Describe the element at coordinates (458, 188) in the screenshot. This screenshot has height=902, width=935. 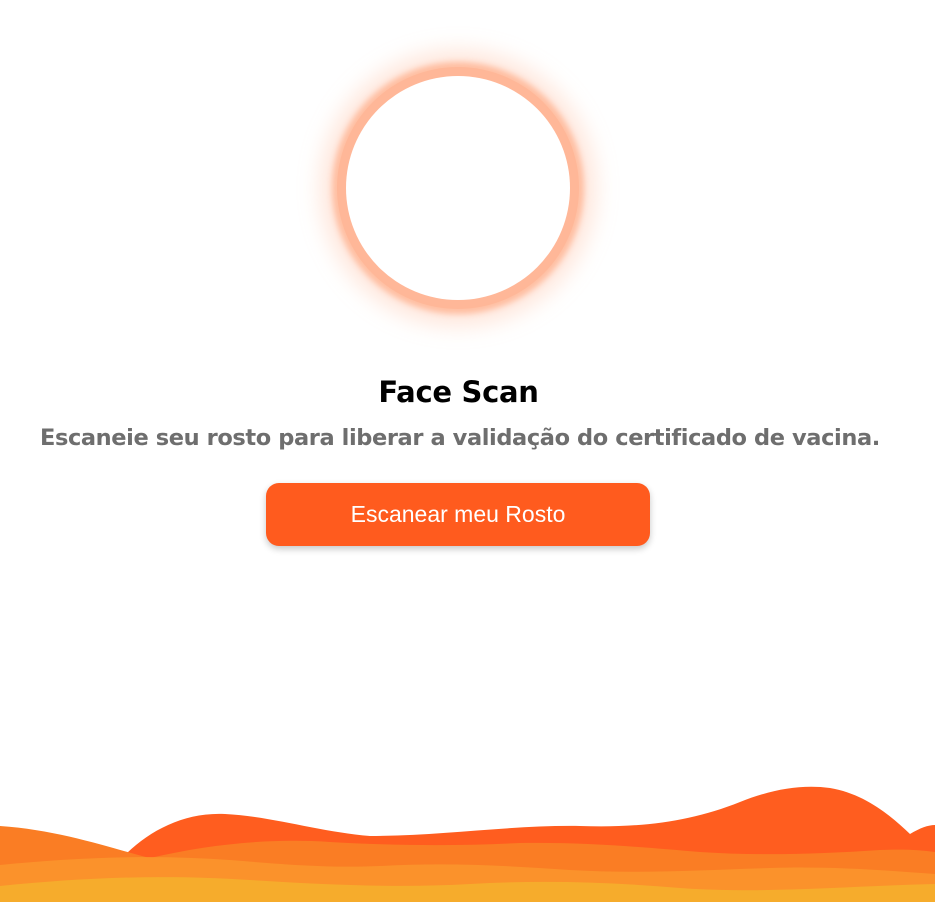
I see `face-scan-frame` at that location.